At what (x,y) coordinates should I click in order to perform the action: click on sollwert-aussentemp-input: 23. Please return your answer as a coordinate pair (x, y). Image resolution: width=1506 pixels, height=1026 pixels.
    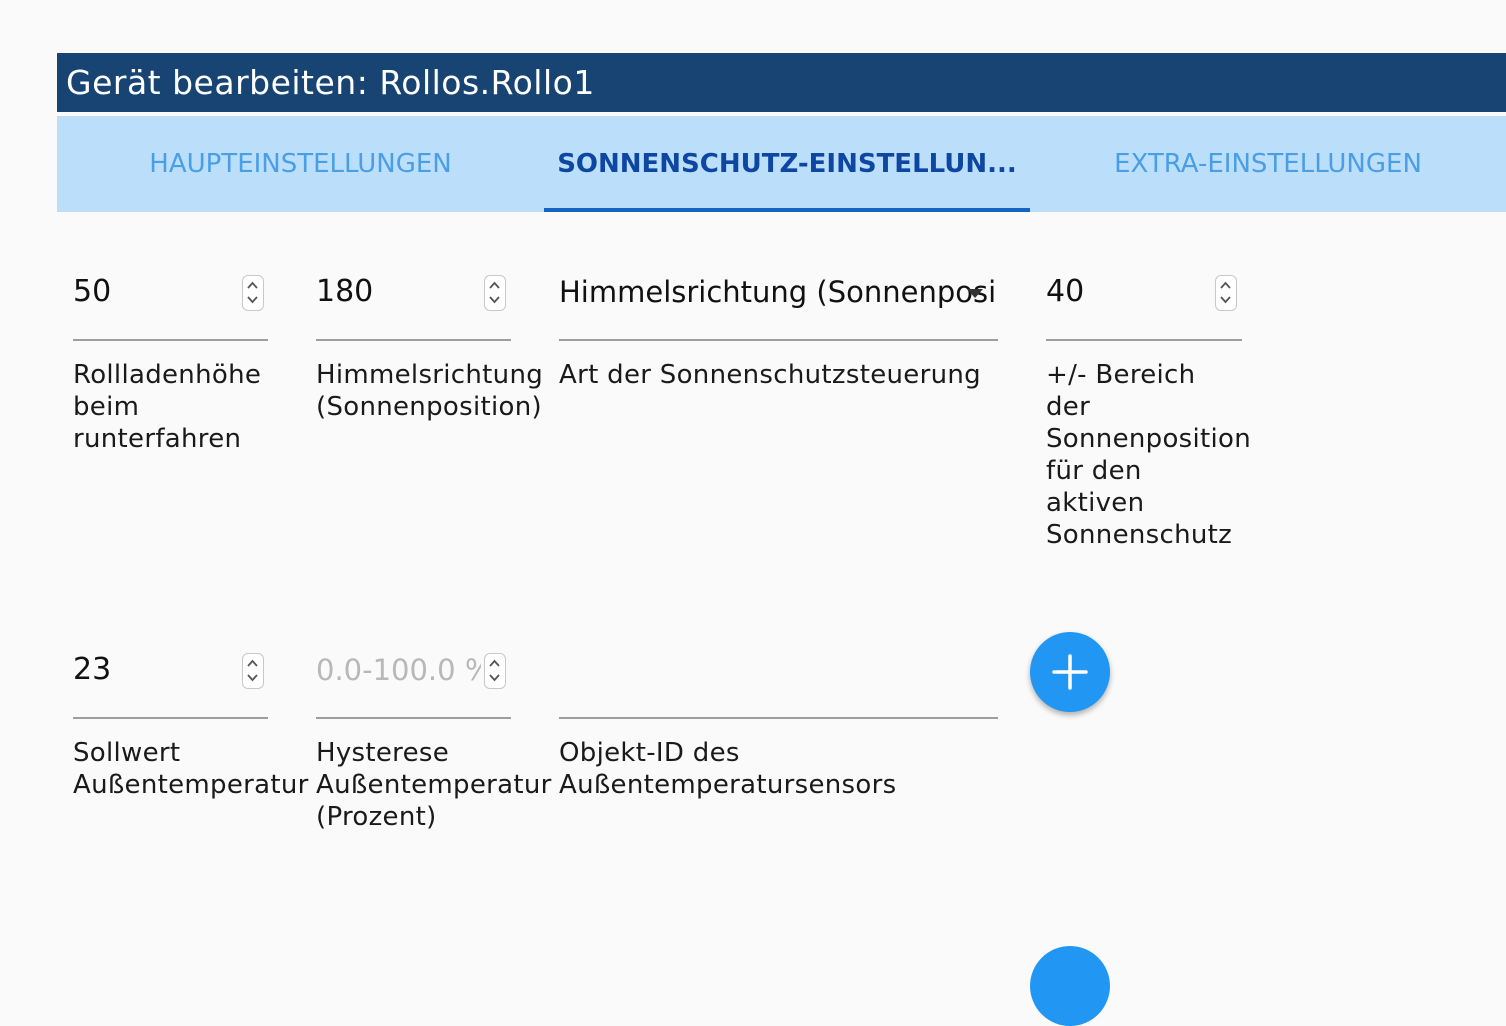
    Looking at the image, I should click on (153, 670).